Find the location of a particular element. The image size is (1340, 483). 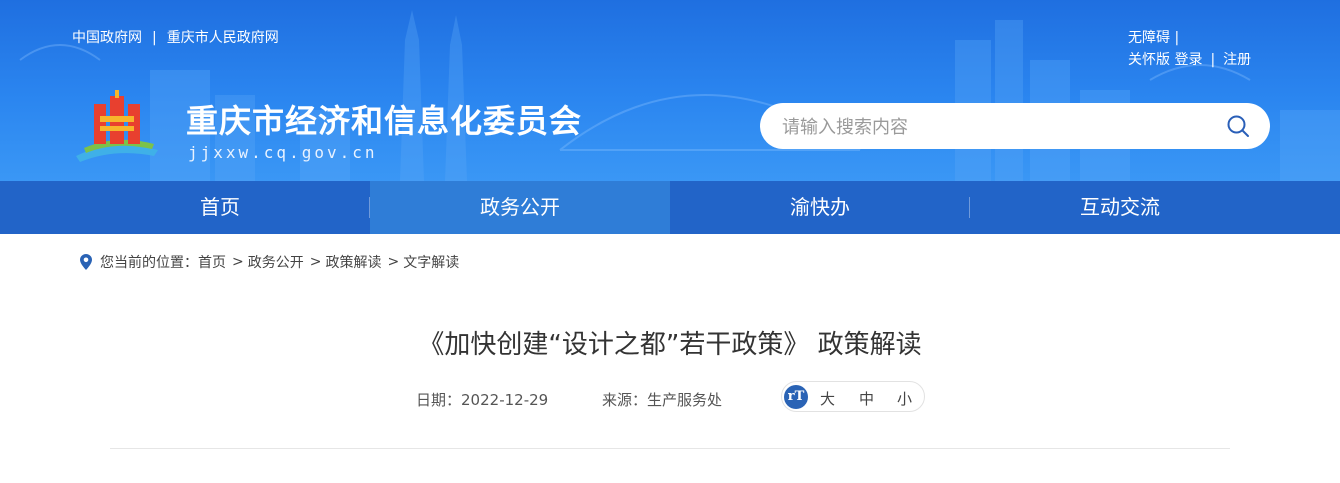

breadcrumb-policy-interpretation: 政策解读 is located at coordinates (353, 262).